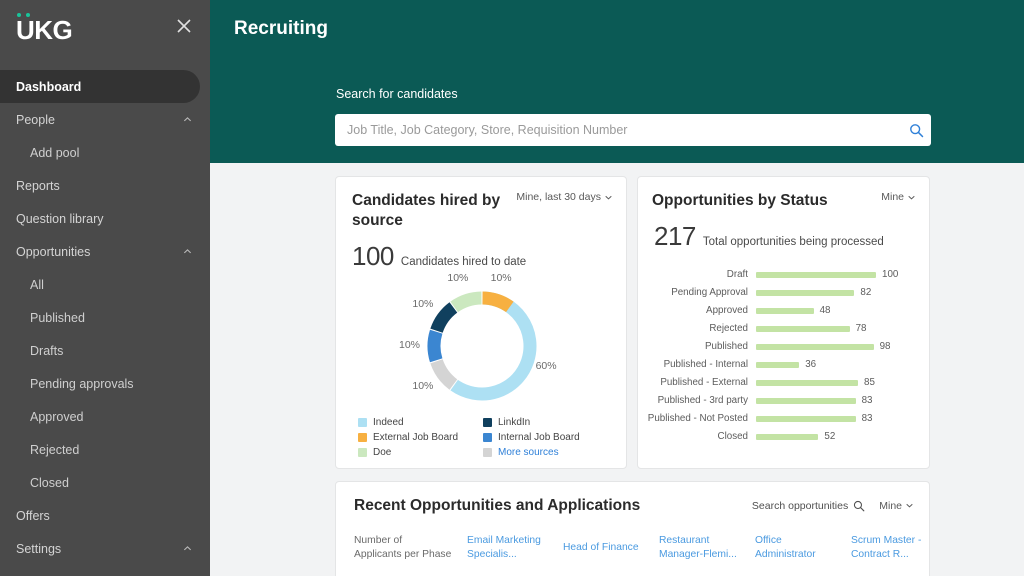 The width and height of the screenshot is (1024, 576). What do you see at coordinates (35, 119) in the screenshot?
I see `sidebar-item-label: People` at bounding box center [35, 119].